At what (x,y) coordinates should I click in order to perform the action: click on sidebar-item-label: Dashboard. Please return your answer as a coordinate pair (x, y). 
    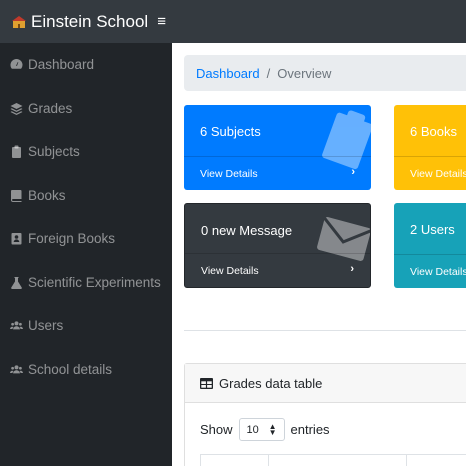
    Looking at the image, I should click on (61, 65).